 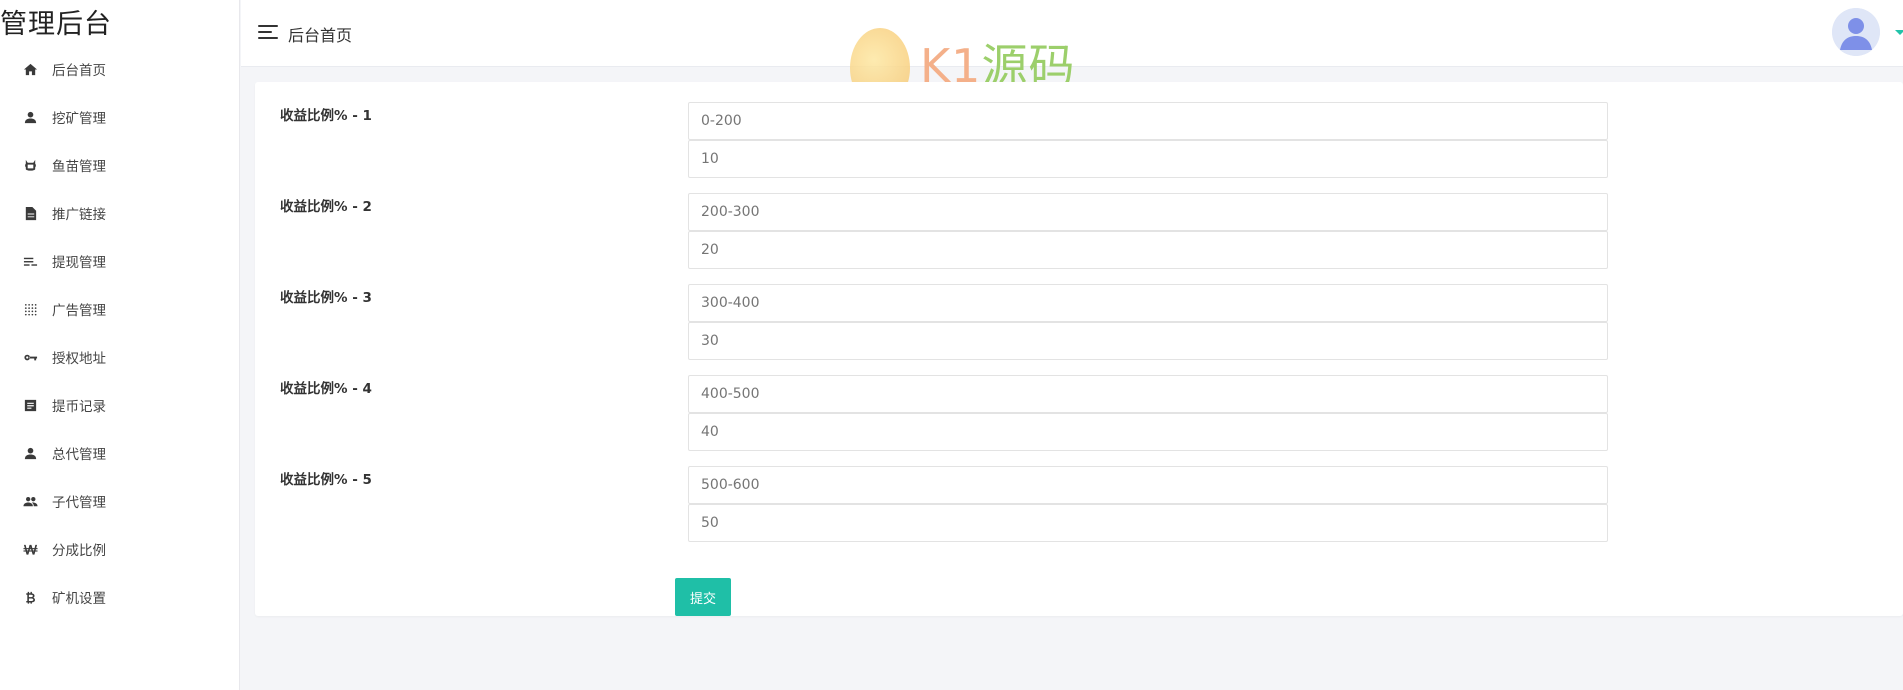 I want to click on sidebar-item-label: 矿机设置, so click(x=79, y=599).